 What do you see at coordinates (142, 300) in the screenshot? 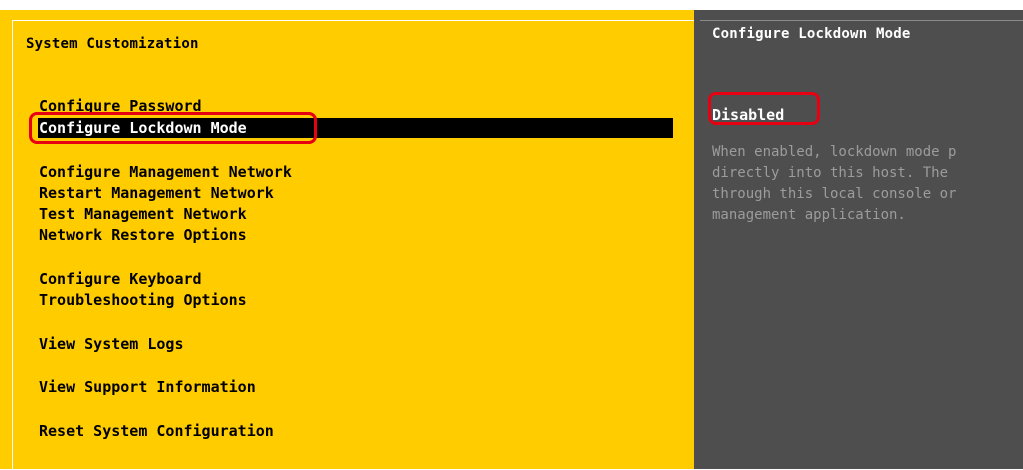
I see `menu-item-troubleshooting-options: Troubleshooting Options` at bounding box center [142, 300].